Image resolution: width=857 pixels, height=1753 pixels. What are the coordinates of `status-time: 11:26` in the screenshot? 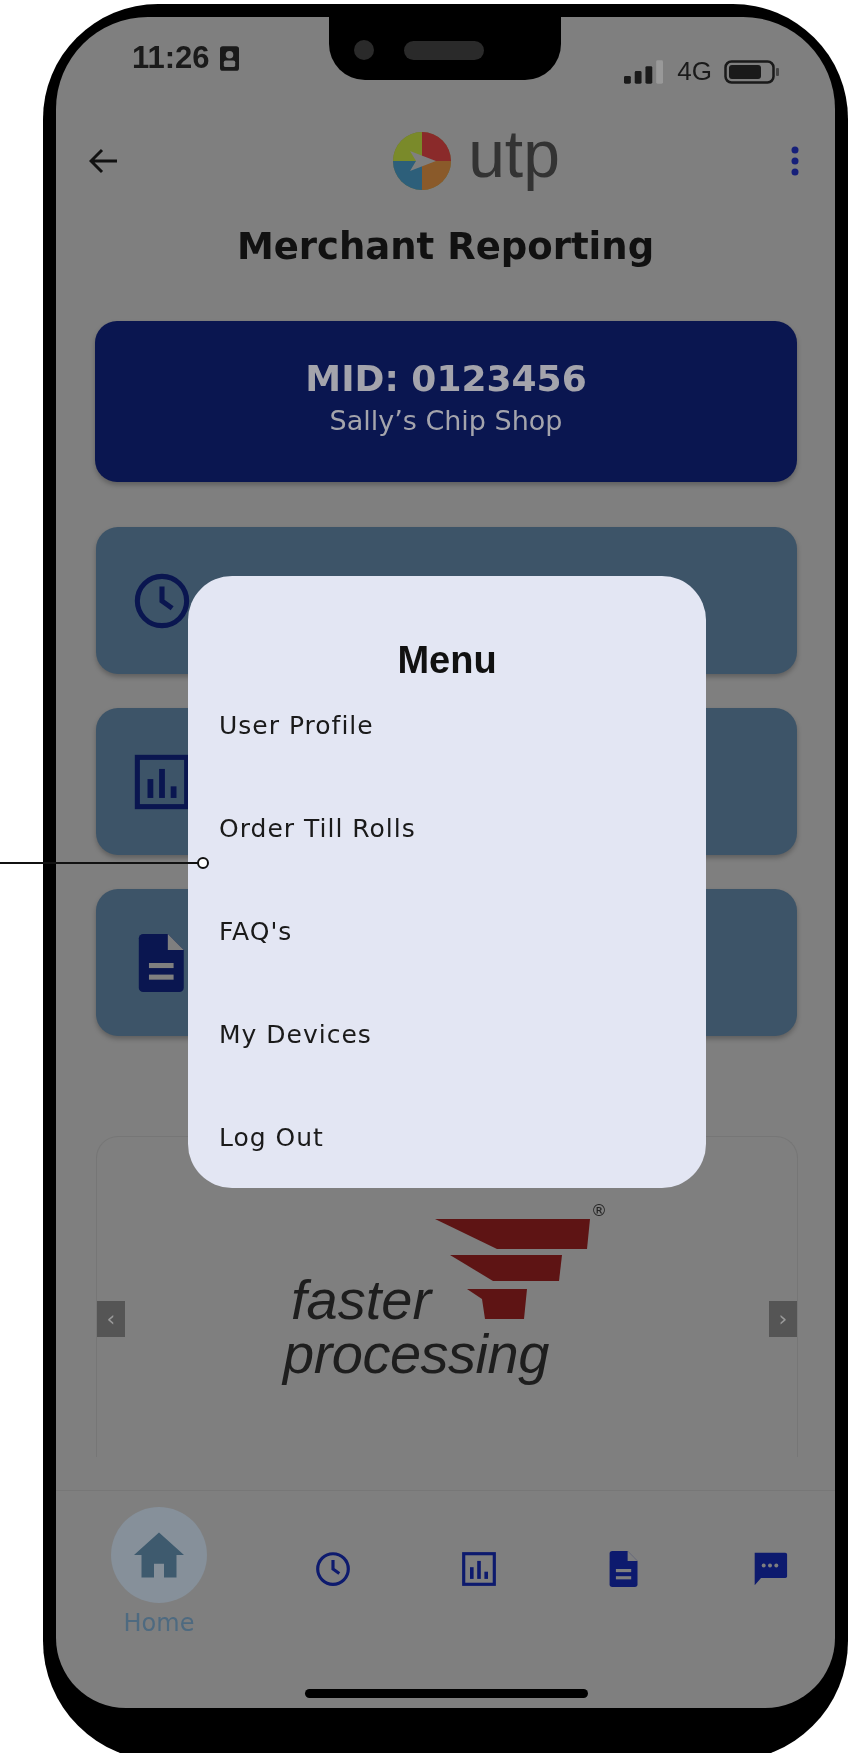 It's located at (171, 58).